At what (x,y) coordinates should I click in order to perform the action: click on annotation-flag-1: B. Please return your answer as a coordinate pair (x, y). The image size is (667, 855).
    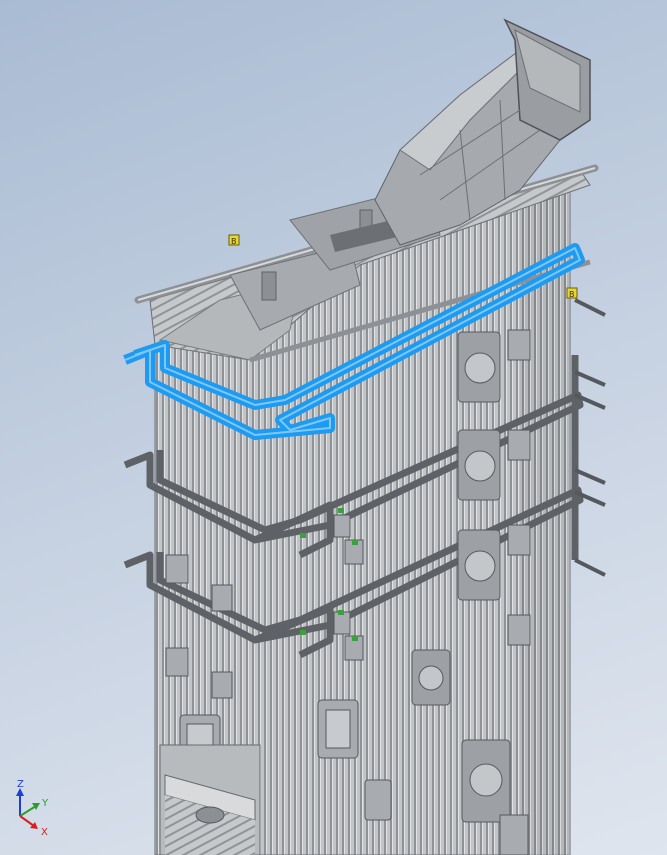
    Looking at the image, I should click on (234, 240).